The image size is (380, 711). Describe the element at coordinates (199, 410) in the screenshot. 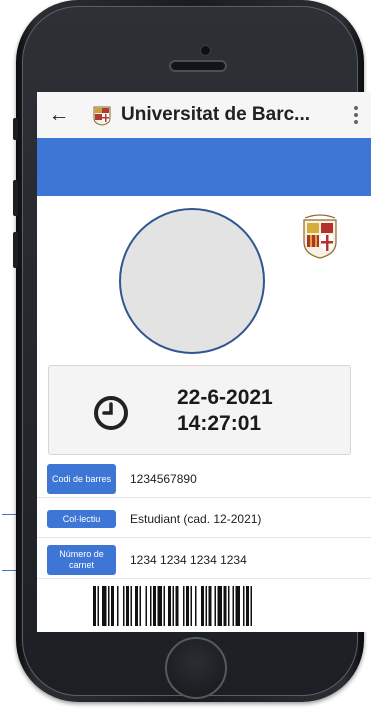

I see `clock-card: 22-6-2021 14:27:01` at that location.